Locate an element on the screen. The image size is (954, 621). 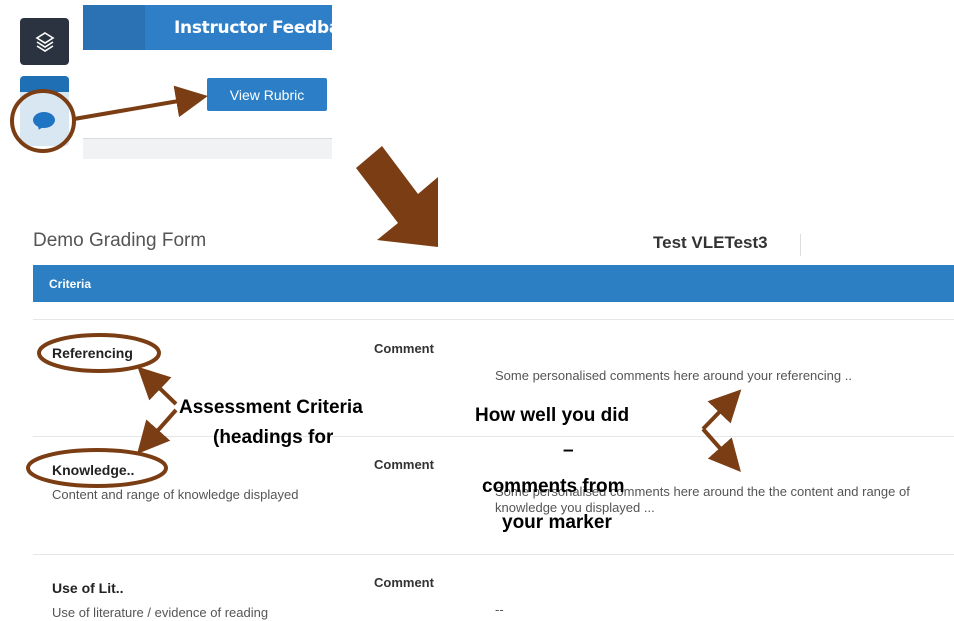
annotation-criteria-line1: Assessment Criteria is located at coordinates (271, 407).